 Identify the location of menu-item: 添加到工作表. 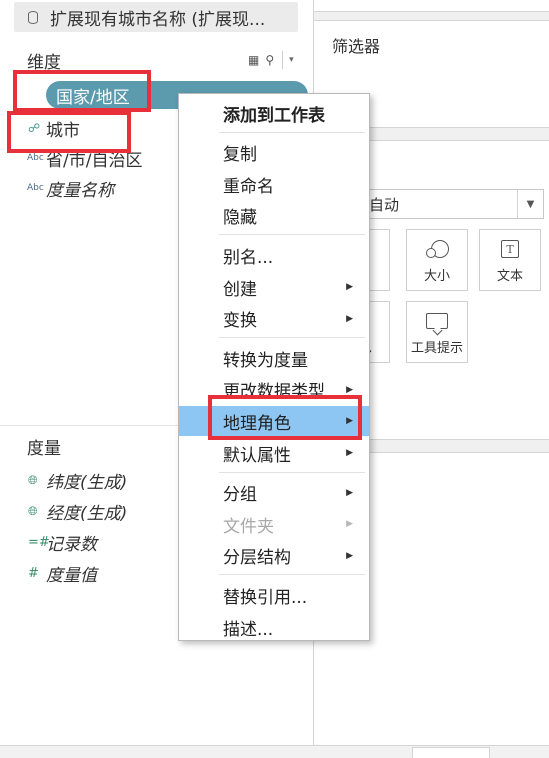
(274, 113).